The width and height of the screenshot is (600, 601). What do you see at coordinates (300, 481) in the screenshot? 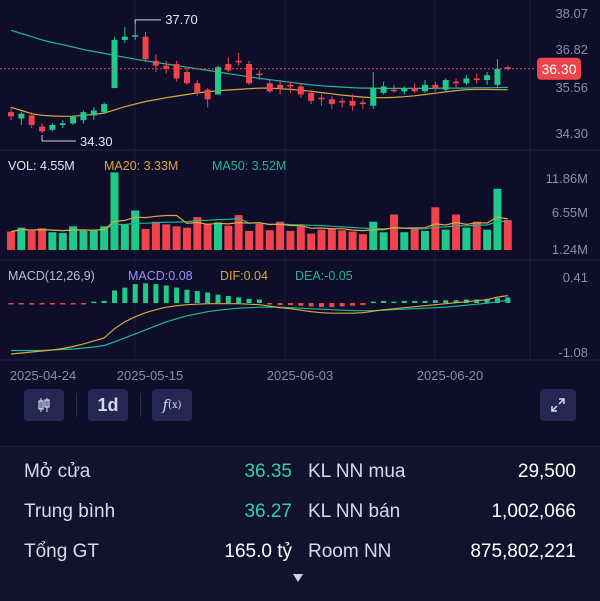
I see `stats-row: Mở cửa 36.35 KL NN mua 29,500` at bounding box center [300, 481].